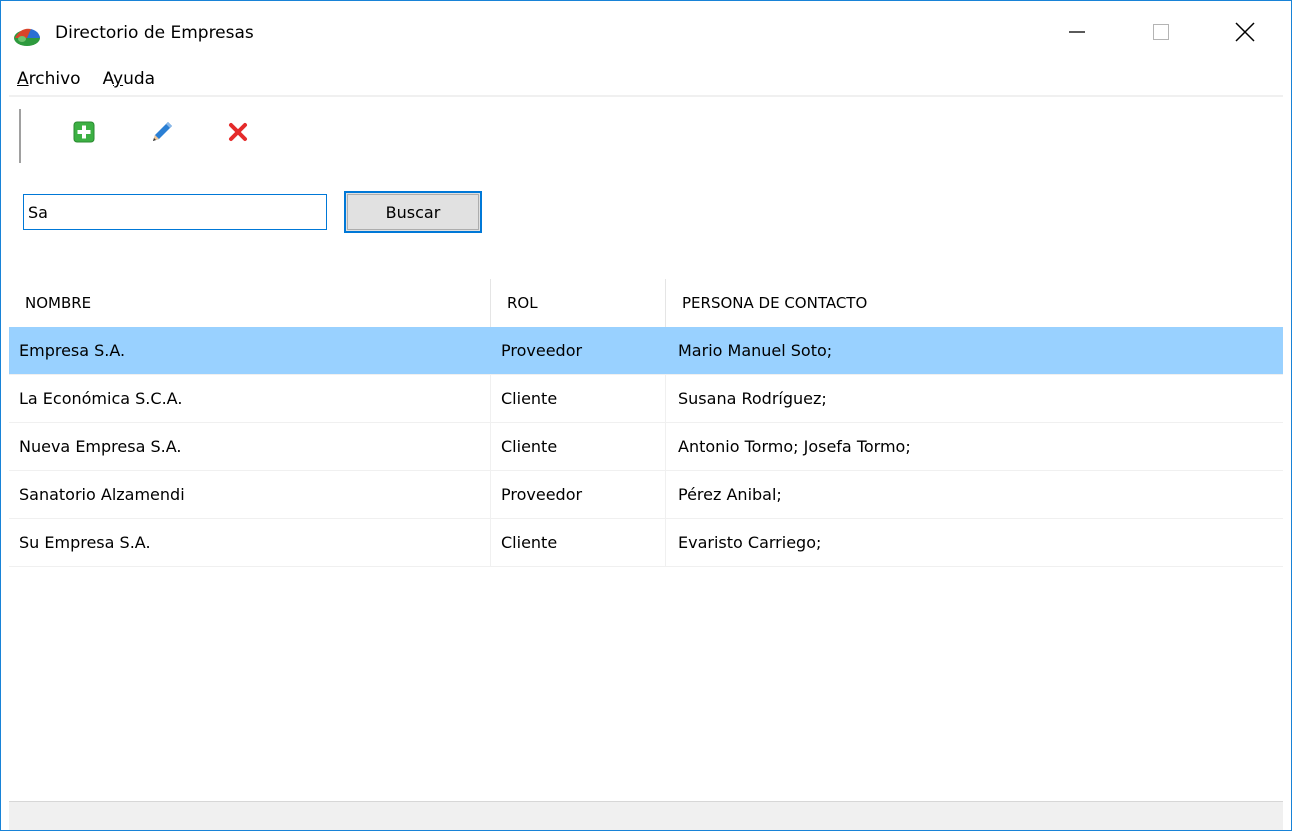 The image size is (1292, 831). What do you see at coordinates (250, 350) in the screenshot?
I see `cell-nombre: Empresa S.A.` at bounding box center [250, 350].